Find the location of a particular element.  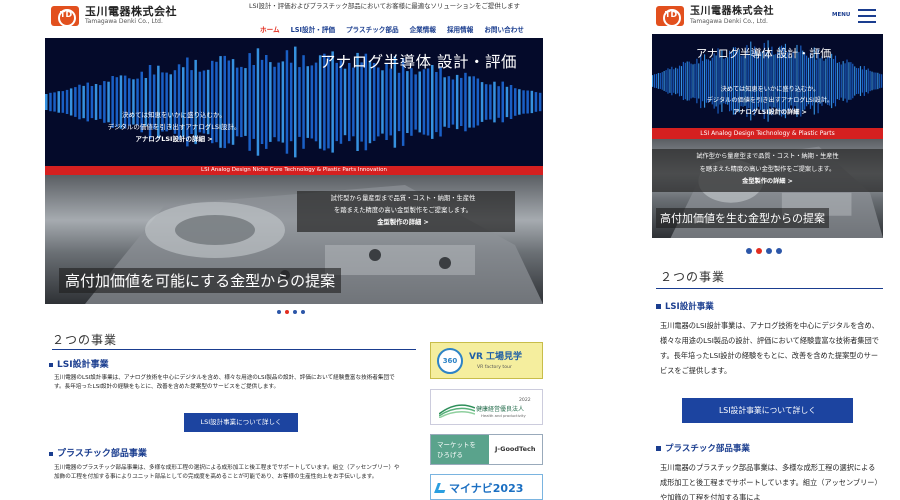

mold-title: 高付加価値を生む金型からの提案 is located at coordinates (742, 218).